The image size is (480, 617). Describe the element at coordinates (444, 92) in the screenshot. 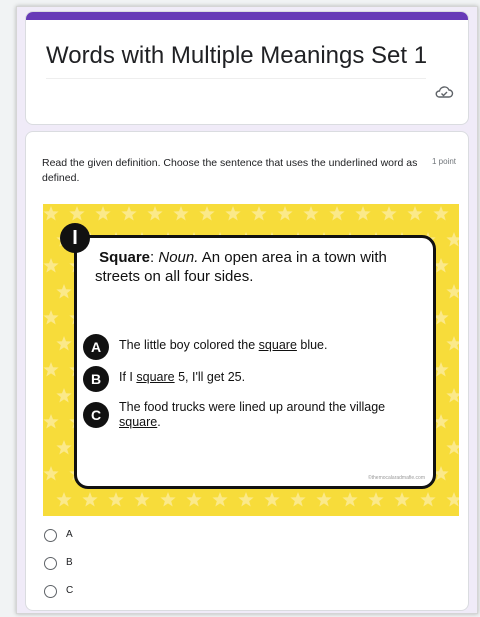

I see `cloud-saved-icon` at that location.